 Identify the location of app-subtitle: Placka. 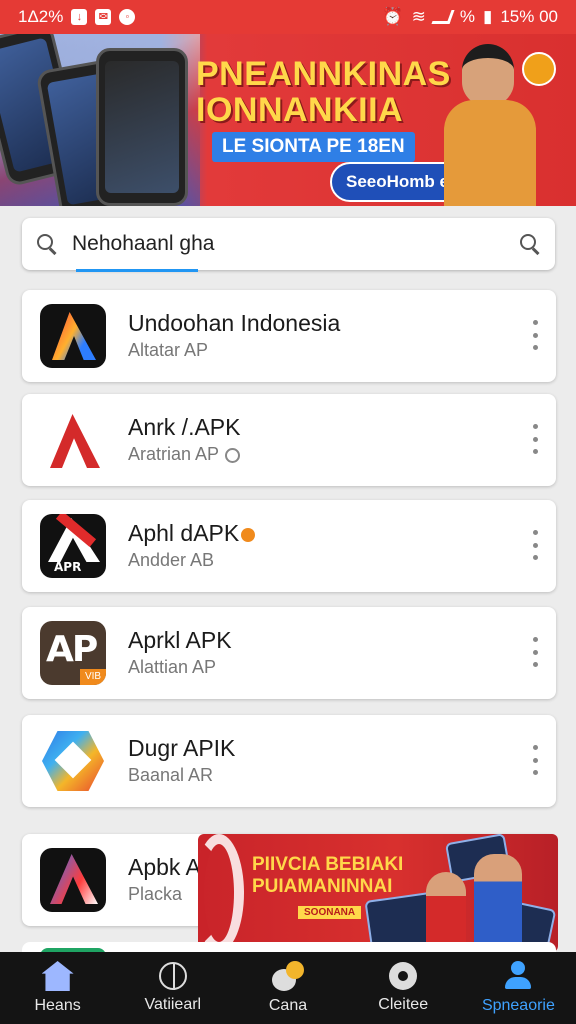
(155, 894).